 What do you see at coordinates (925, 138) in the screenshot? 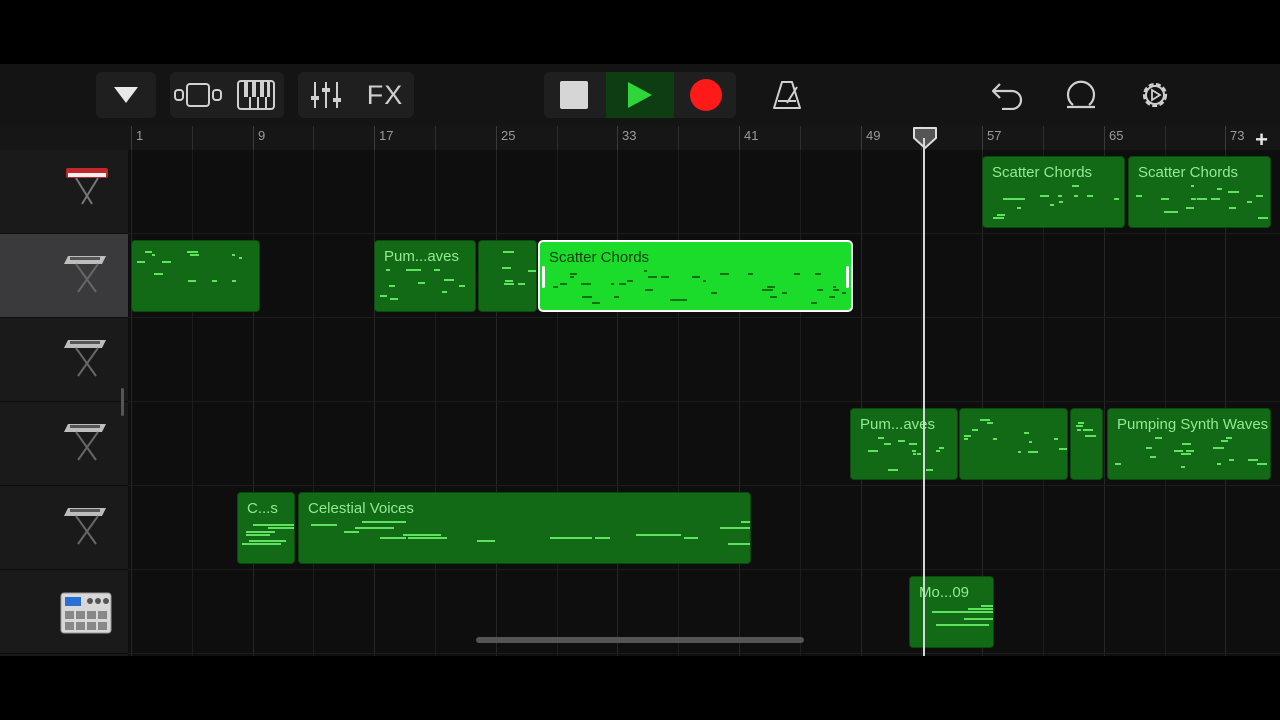
I see `playhead-handle` at bounding box center [925, 138].